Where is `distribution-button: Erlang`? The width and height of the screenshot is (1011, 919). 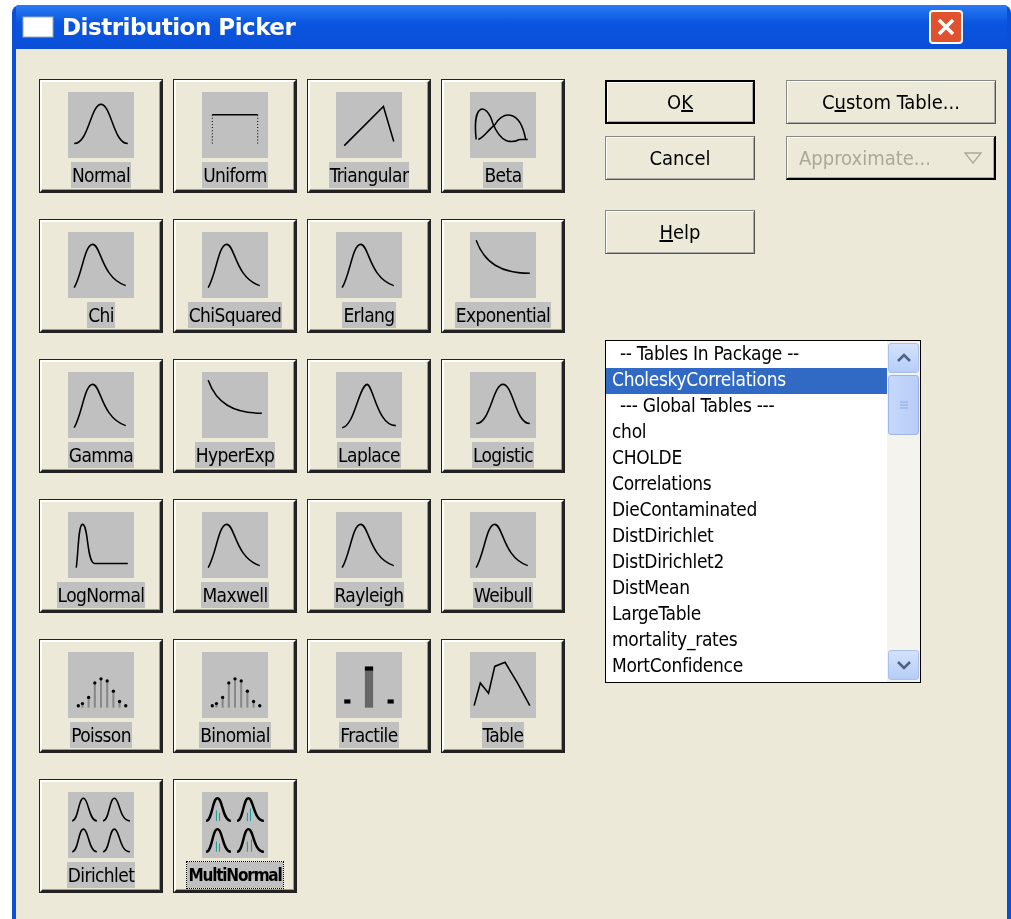 distribution-button: Erlang is located at coordinates (369, 276).